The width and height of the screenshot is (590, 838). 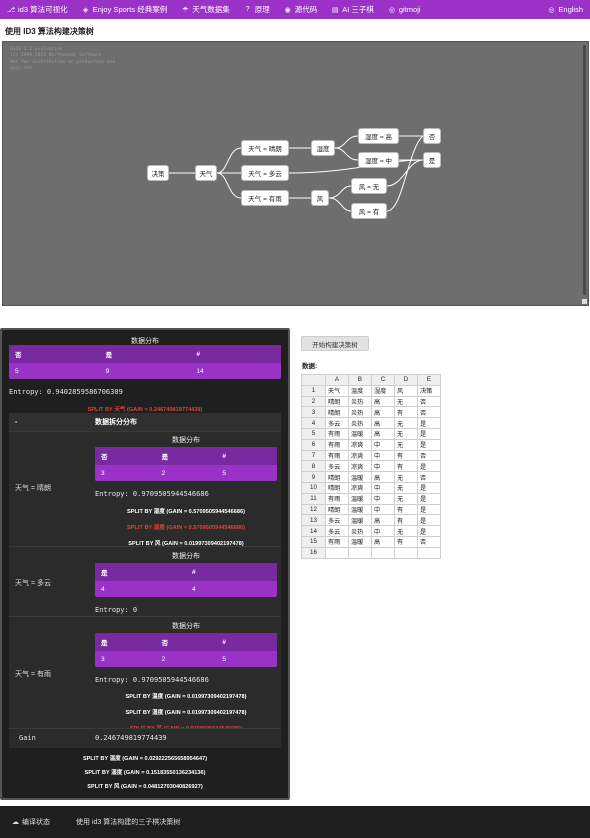 I want to click on nav-id3: ⎇ id3 算法可视化, so click(x=37, y=9).